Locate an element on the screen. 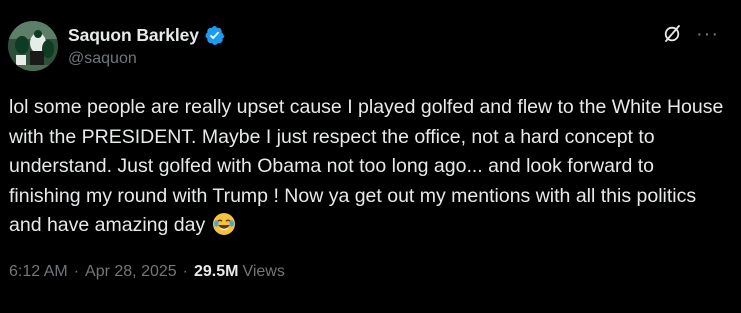 Image resolution: width=741 pixels, height=313 pixels. avatar-photo is located at coordinates (33, 46).